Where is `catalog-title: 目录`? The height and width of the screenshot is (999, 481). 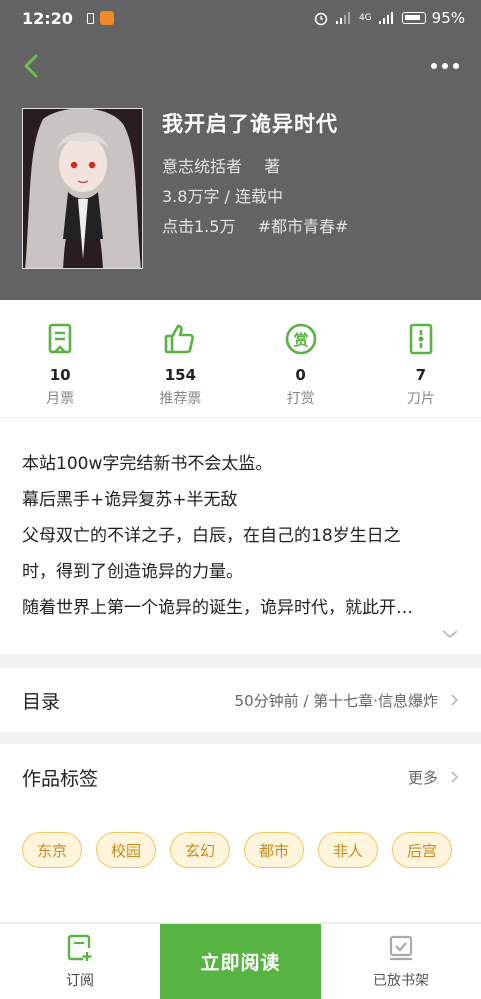 catalog-title: 目录 is located at coordinates (41, 701).